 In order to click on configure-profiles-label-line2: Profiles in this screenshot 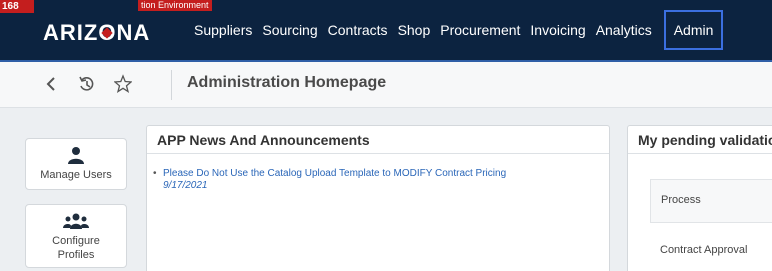, I will do `click(76, 255)`.